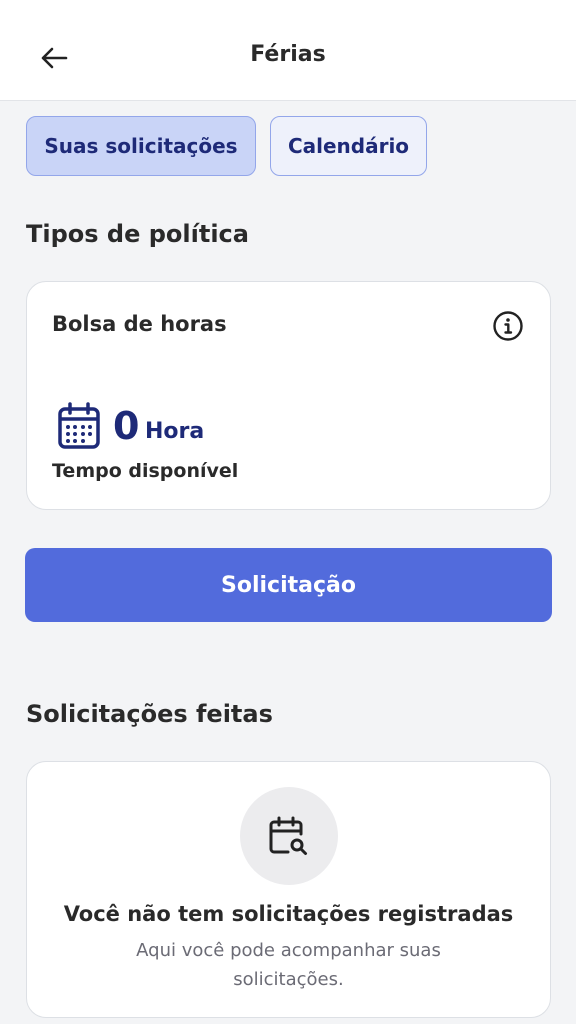  I want to click on info-icon, so click(508, 326).